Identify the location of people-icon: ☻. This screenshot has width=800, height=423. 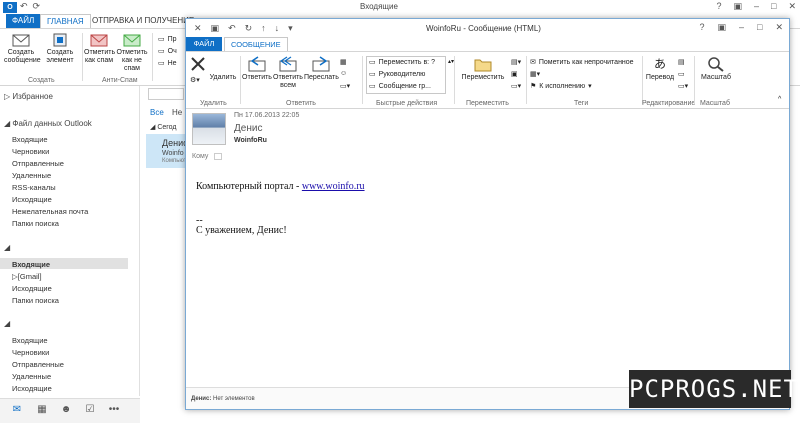
(66, 410).